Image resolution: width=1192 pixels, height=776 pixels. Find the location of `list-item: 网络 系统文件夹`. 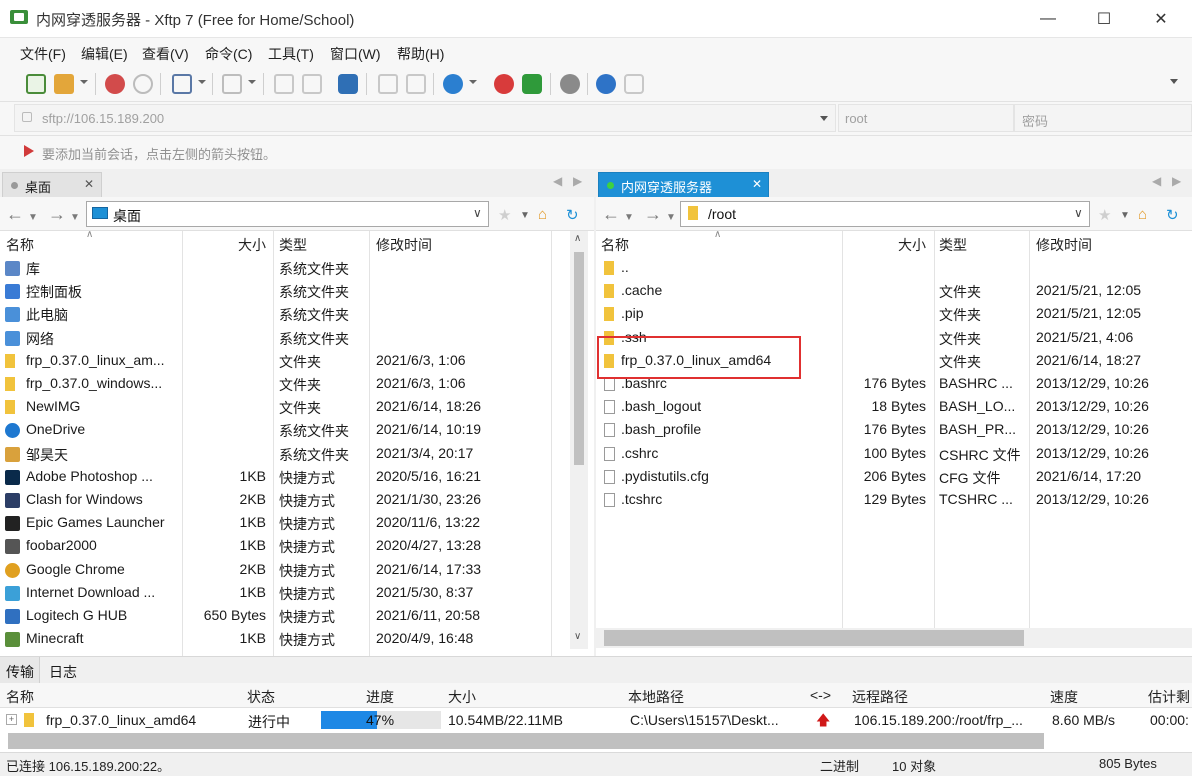

list-item: 网络 系统文件夹 is located at coordinates (285, 338).